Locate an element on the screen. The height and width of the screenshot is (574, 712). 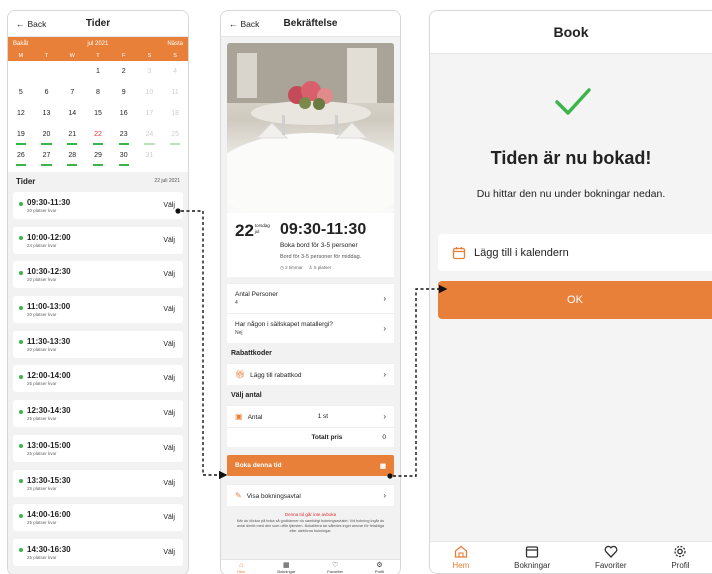
day-number: 28 is located at coordinates (72, 155).